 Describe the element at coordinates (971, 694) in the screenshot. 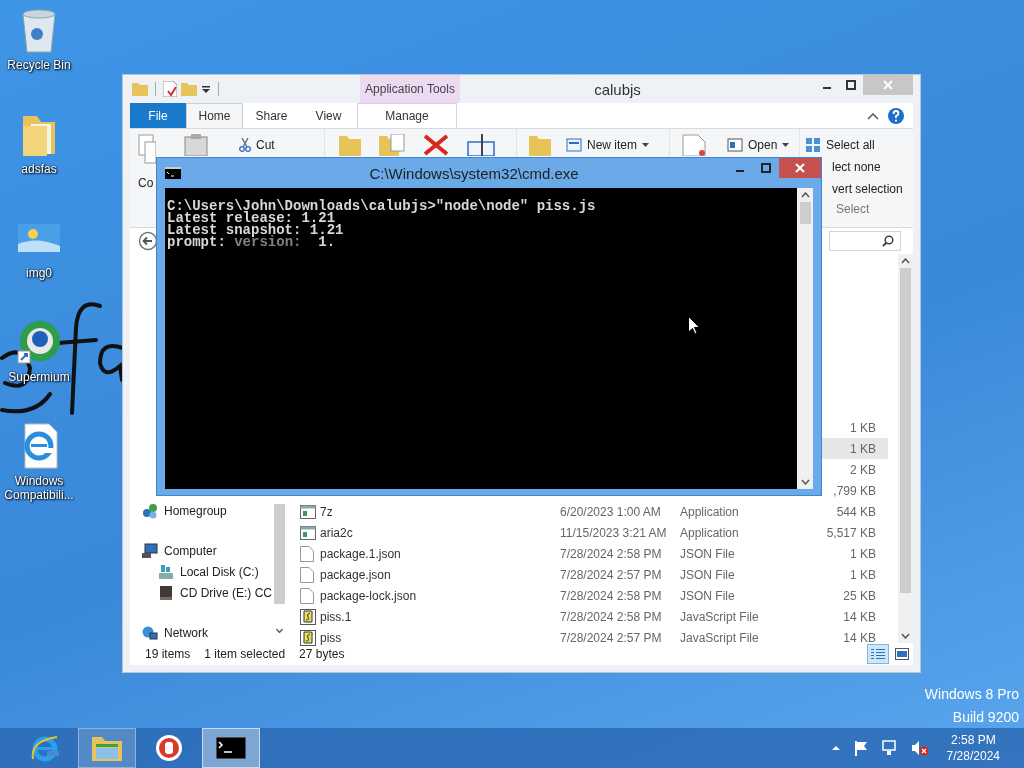

I see `os-version-text: Windows 8 Pro` at that location.